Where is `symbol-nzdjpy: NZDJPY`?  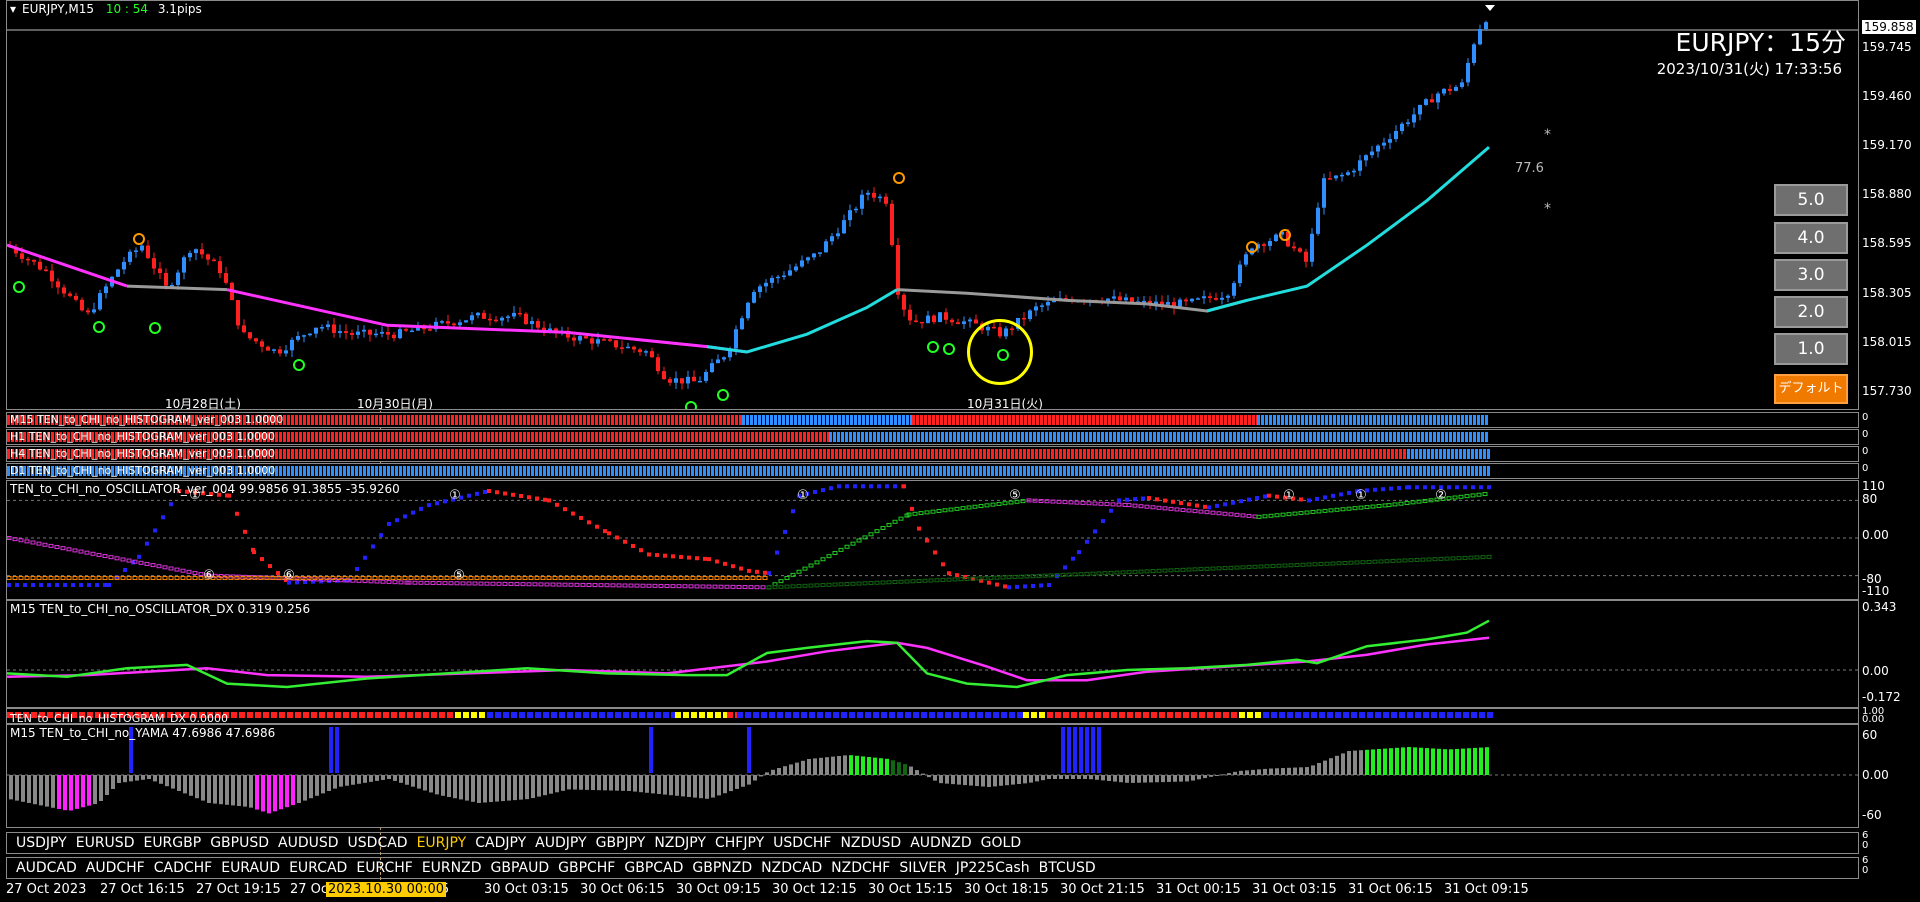 symbol-nzdjpy: NZDJPY is located at coordinates (680, 843).